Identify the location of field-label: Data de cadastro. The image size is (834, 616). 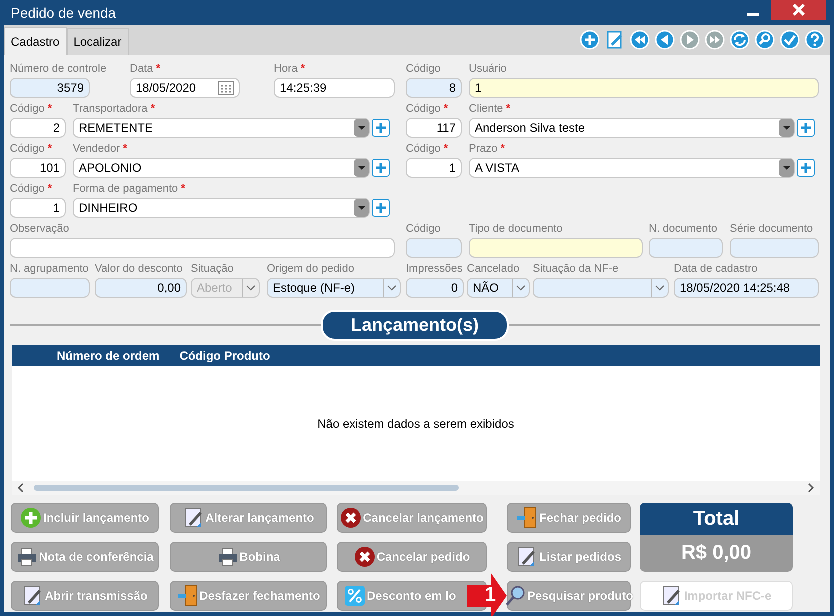
(716, 270).